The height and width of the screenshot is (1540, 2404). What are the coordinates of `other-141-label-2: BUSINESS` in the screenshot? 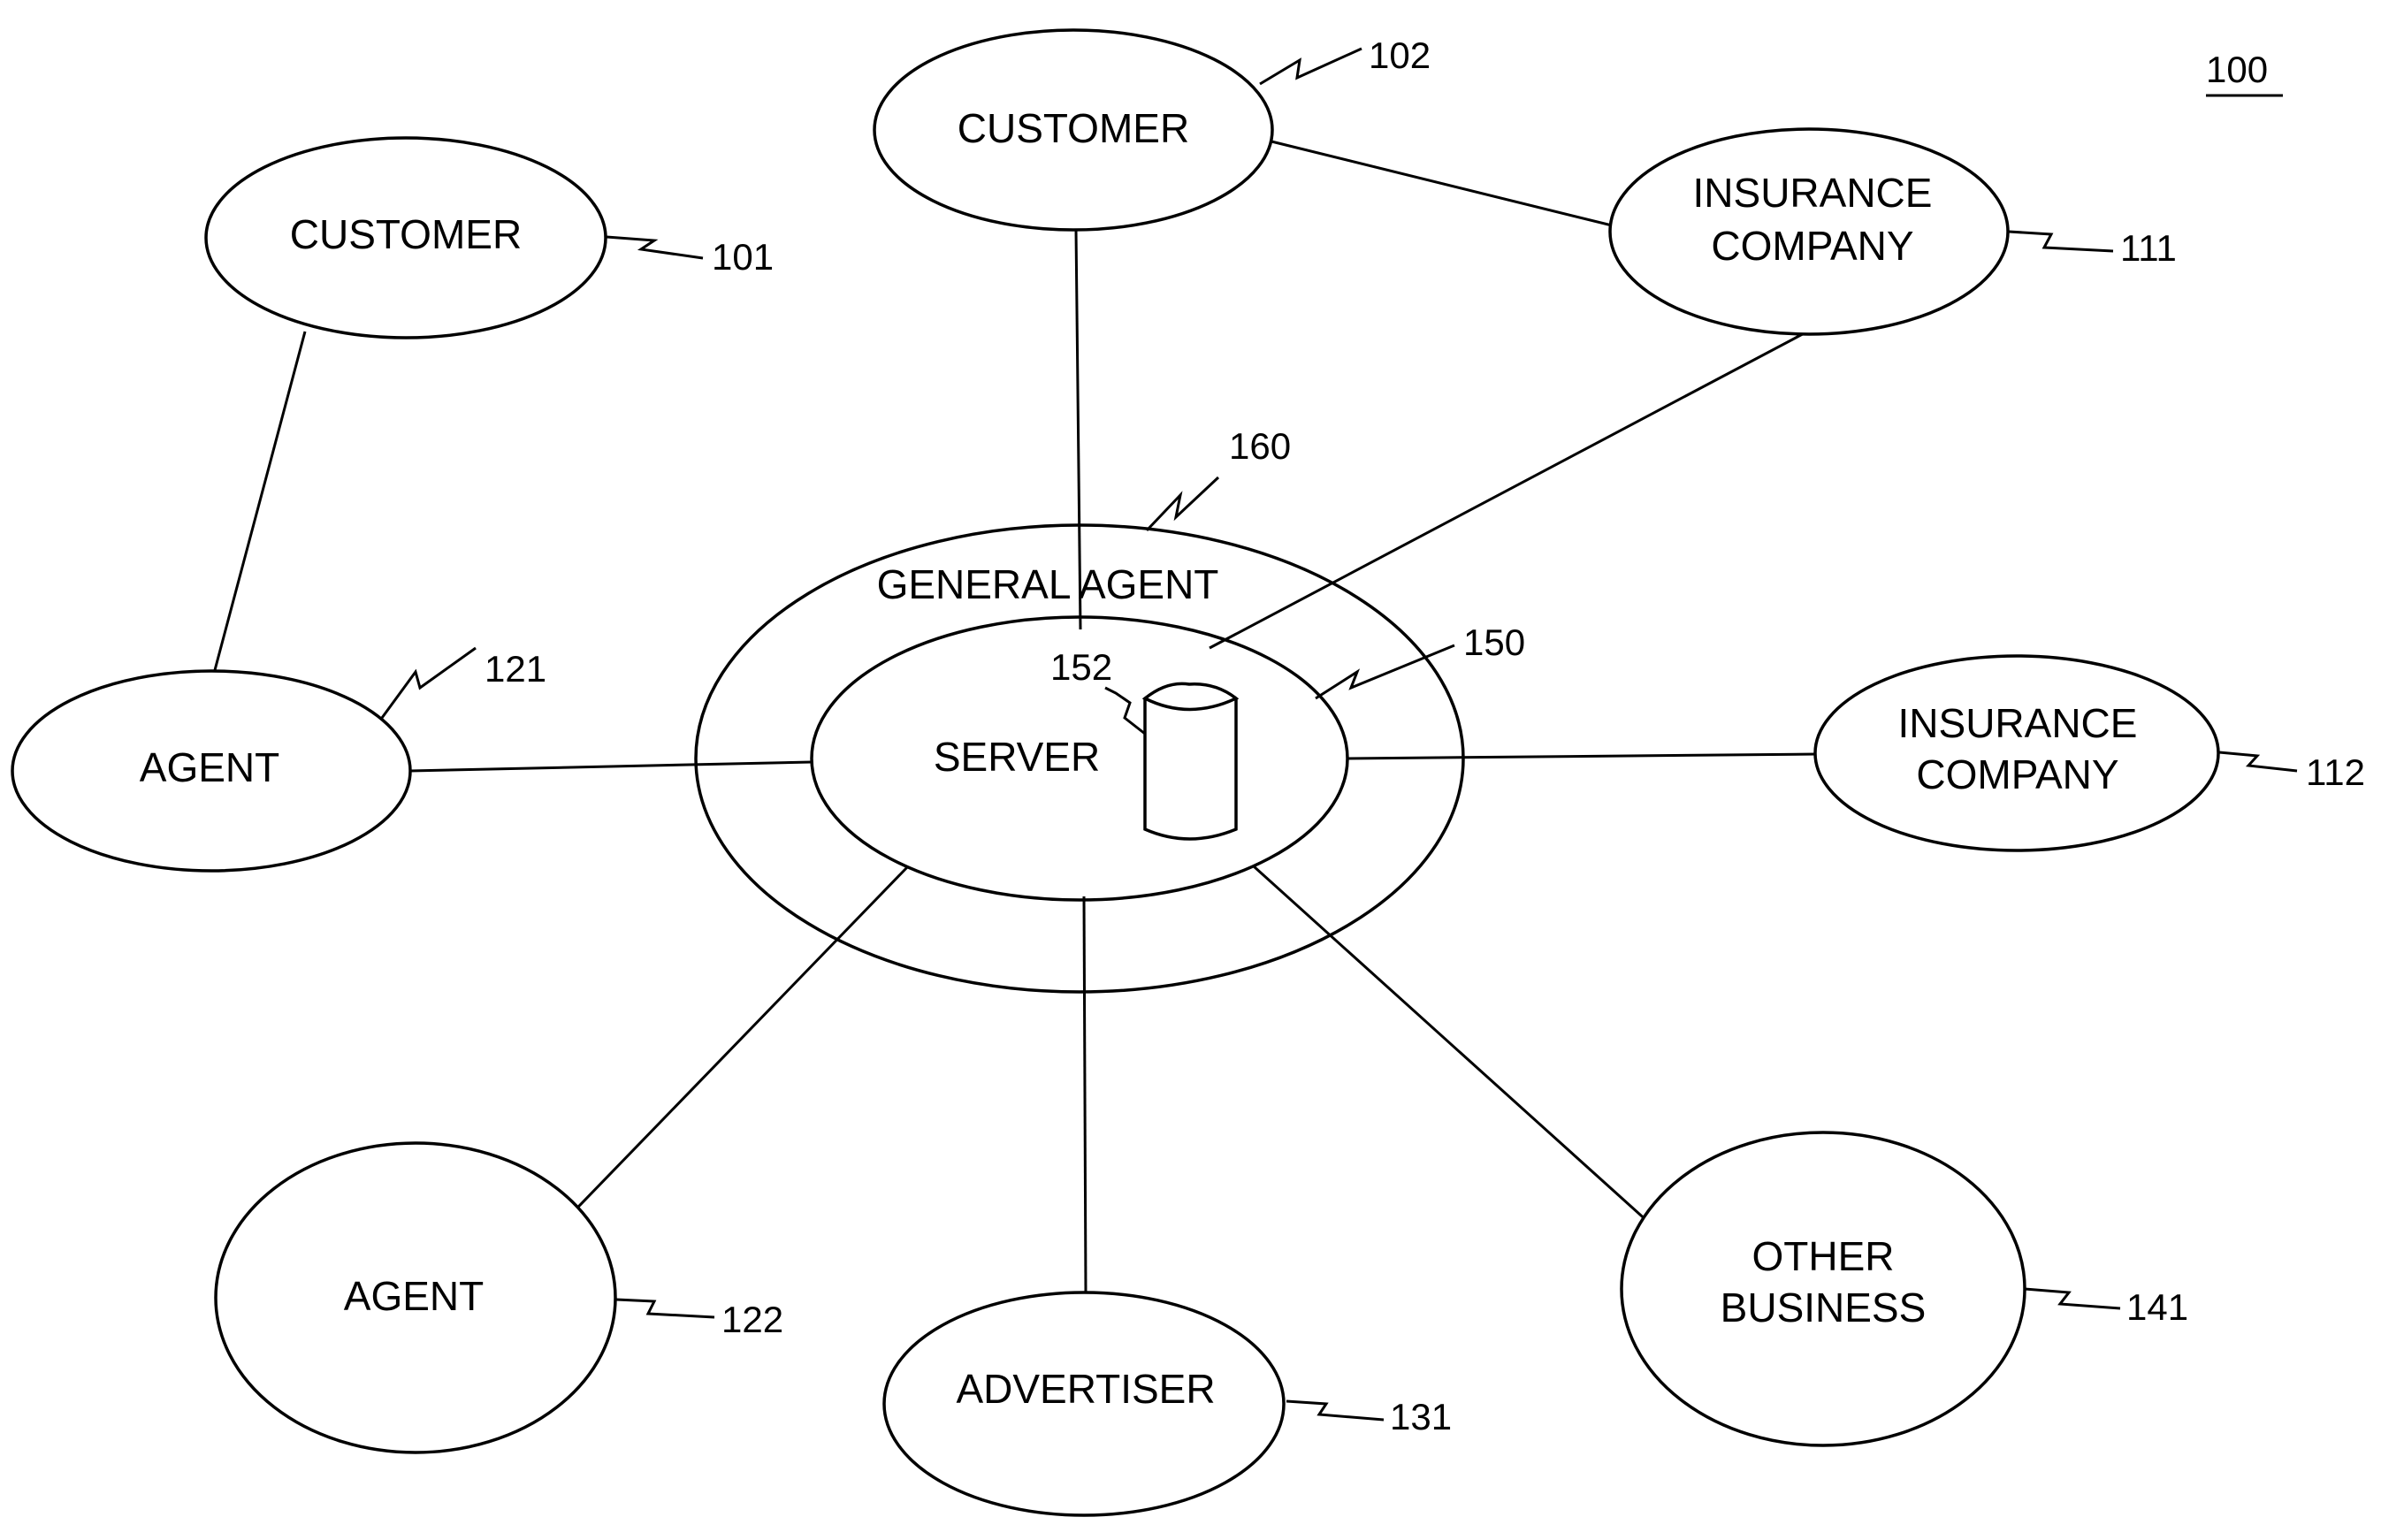 It's located at (1824, 1308).